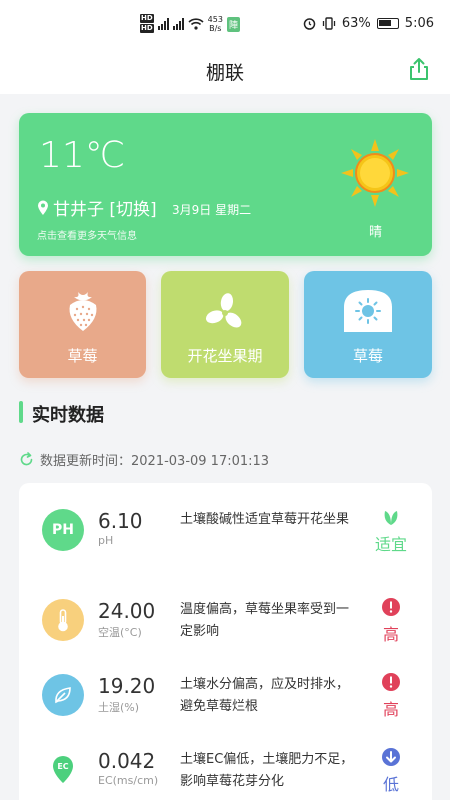 The image size is (450, 800). I want to click on greenhouse-tile: 草莓, so click(368, 324).